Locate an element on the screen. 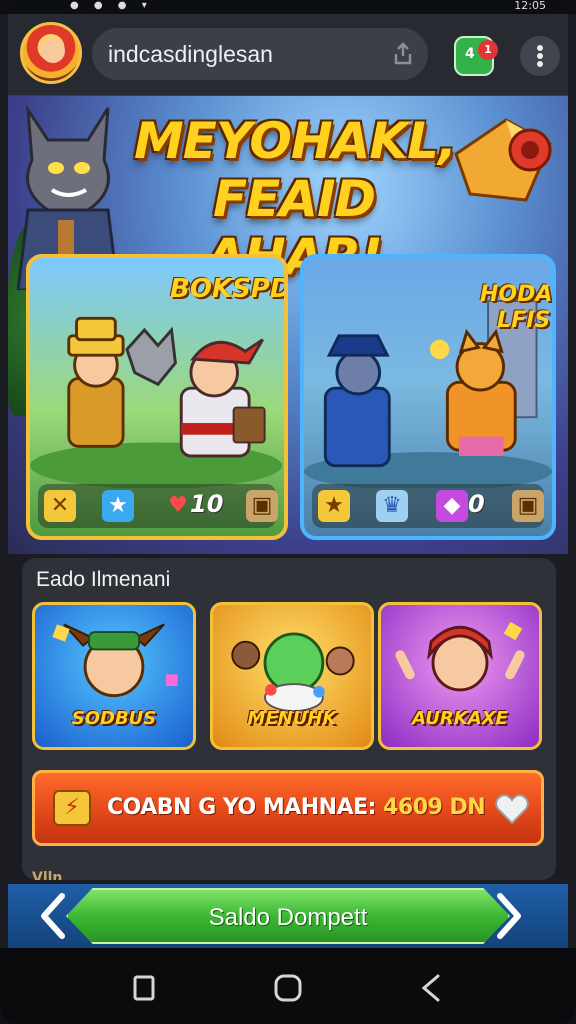 The image size is (576, 1024). tile-2-character-art is located at coordinates (293, 672).